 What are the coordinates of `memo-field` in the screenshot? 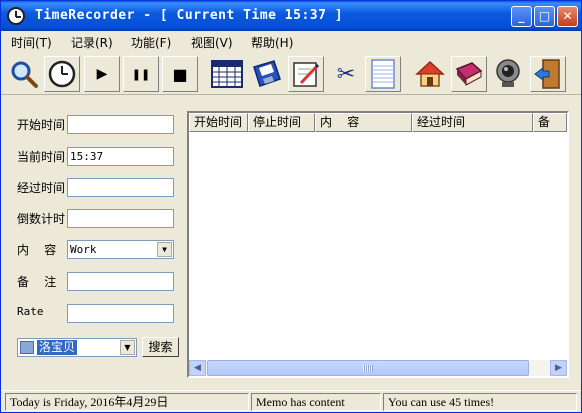 It's located at (120, 281).